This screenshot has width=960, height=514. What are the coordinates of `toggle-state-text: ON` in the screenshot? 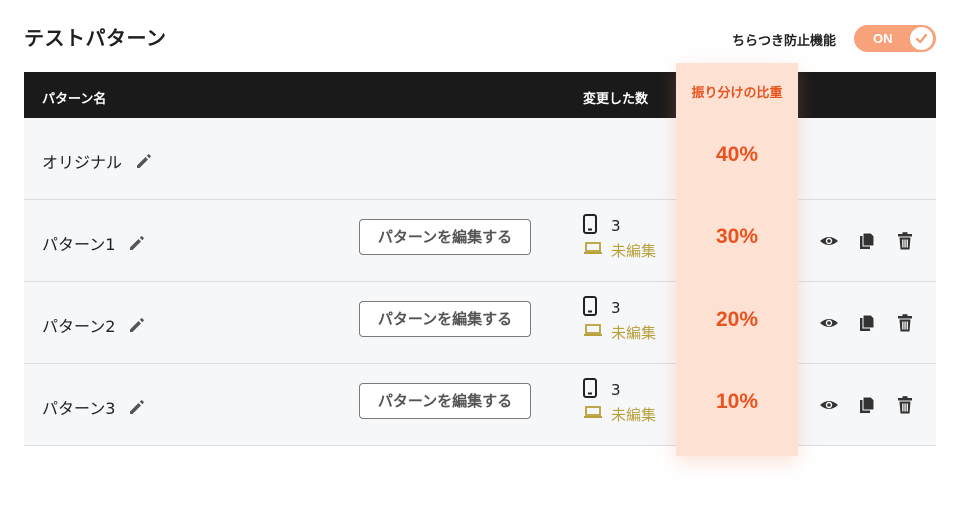 It's located at (883, 38).